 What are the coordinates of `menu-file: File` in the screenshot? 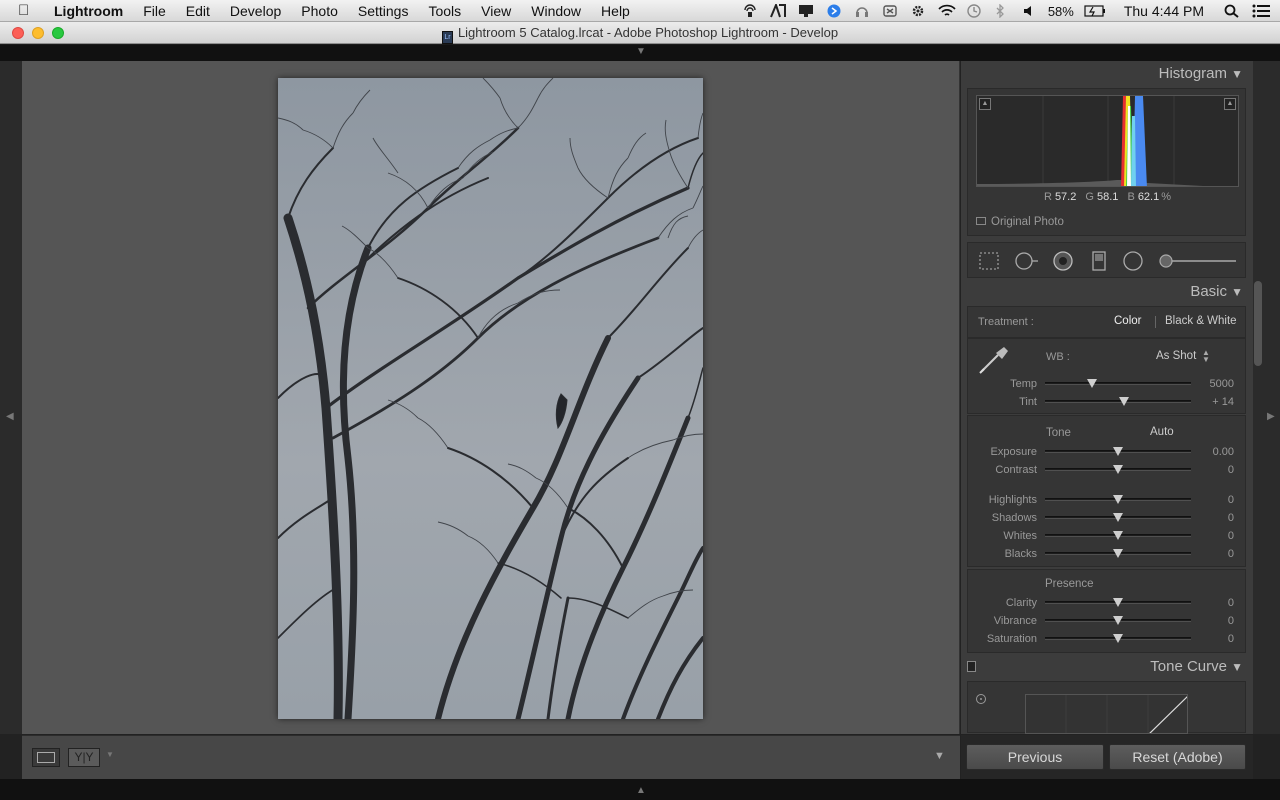 It's located at (154, 11).